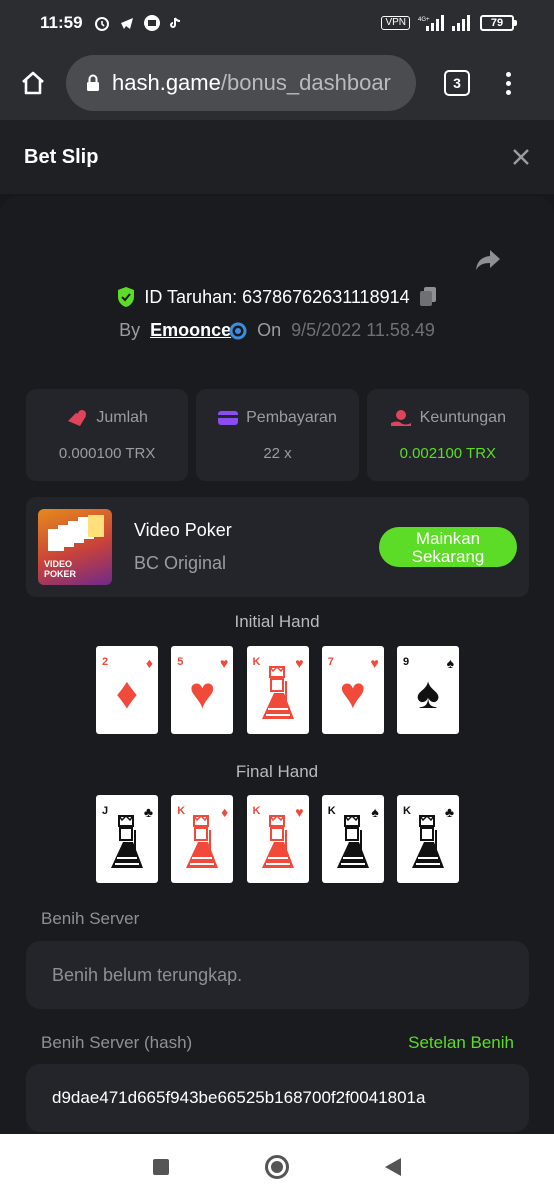 The width and height of the screenshot is (554, 1200). I want to click on recents-button, so click(161, 1167).